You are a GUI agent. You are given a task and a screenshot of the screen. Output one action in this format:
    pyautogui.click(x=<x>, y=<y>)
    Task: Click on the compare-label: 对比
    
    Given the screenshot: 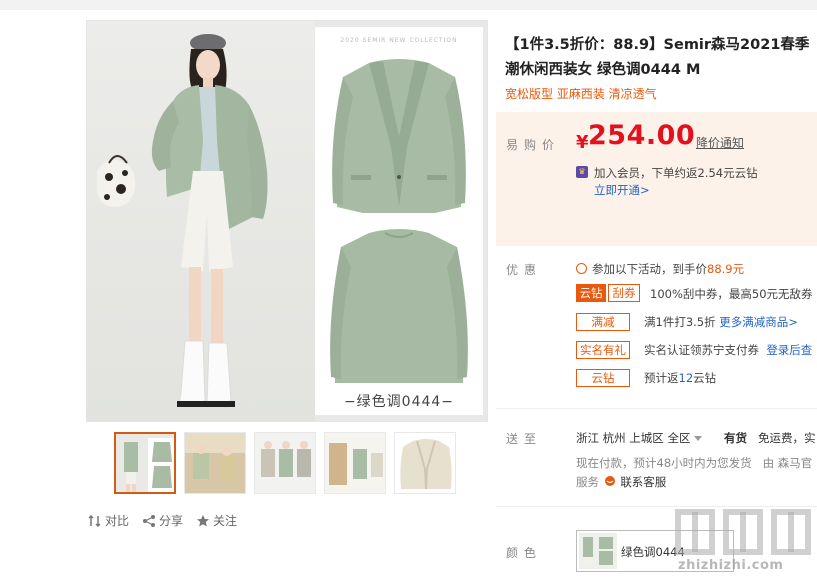 What is the action you would take?
    pyautogui.click(x=117, y=521)
    